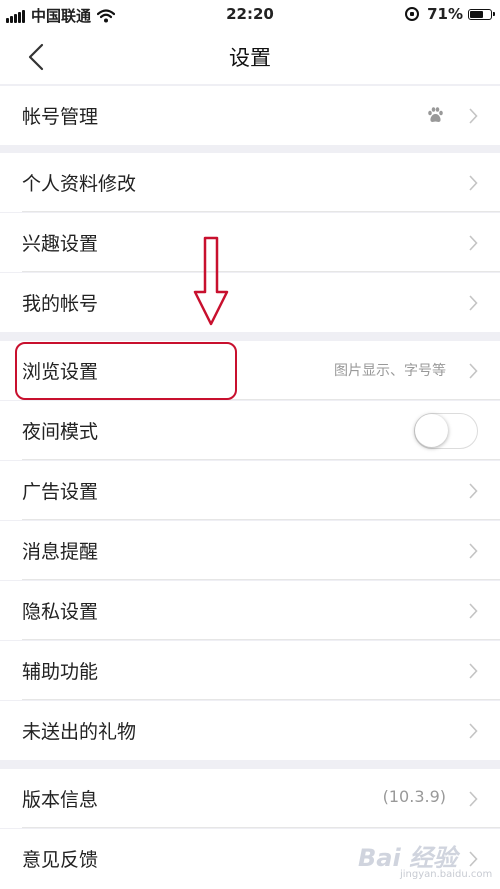  I want to click on settings-row-notifications: 消息提醒, so click(250, 550).